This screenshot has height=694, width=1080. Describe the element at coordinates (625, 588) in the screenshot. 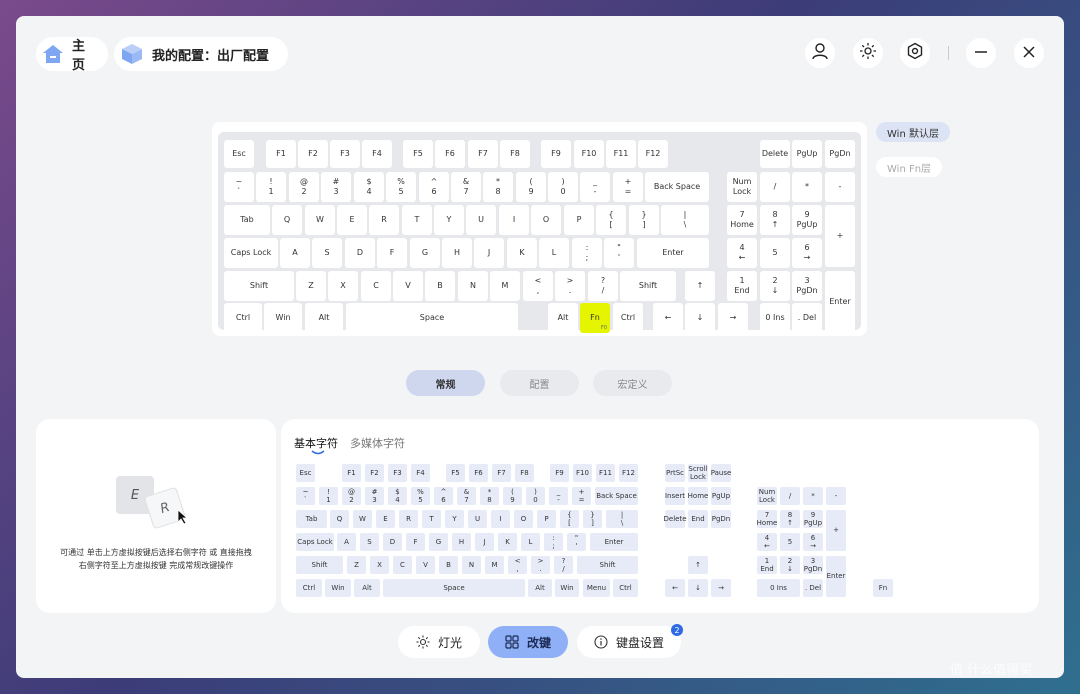

I see `pick-key-rctrl: Ctrl` at that location.